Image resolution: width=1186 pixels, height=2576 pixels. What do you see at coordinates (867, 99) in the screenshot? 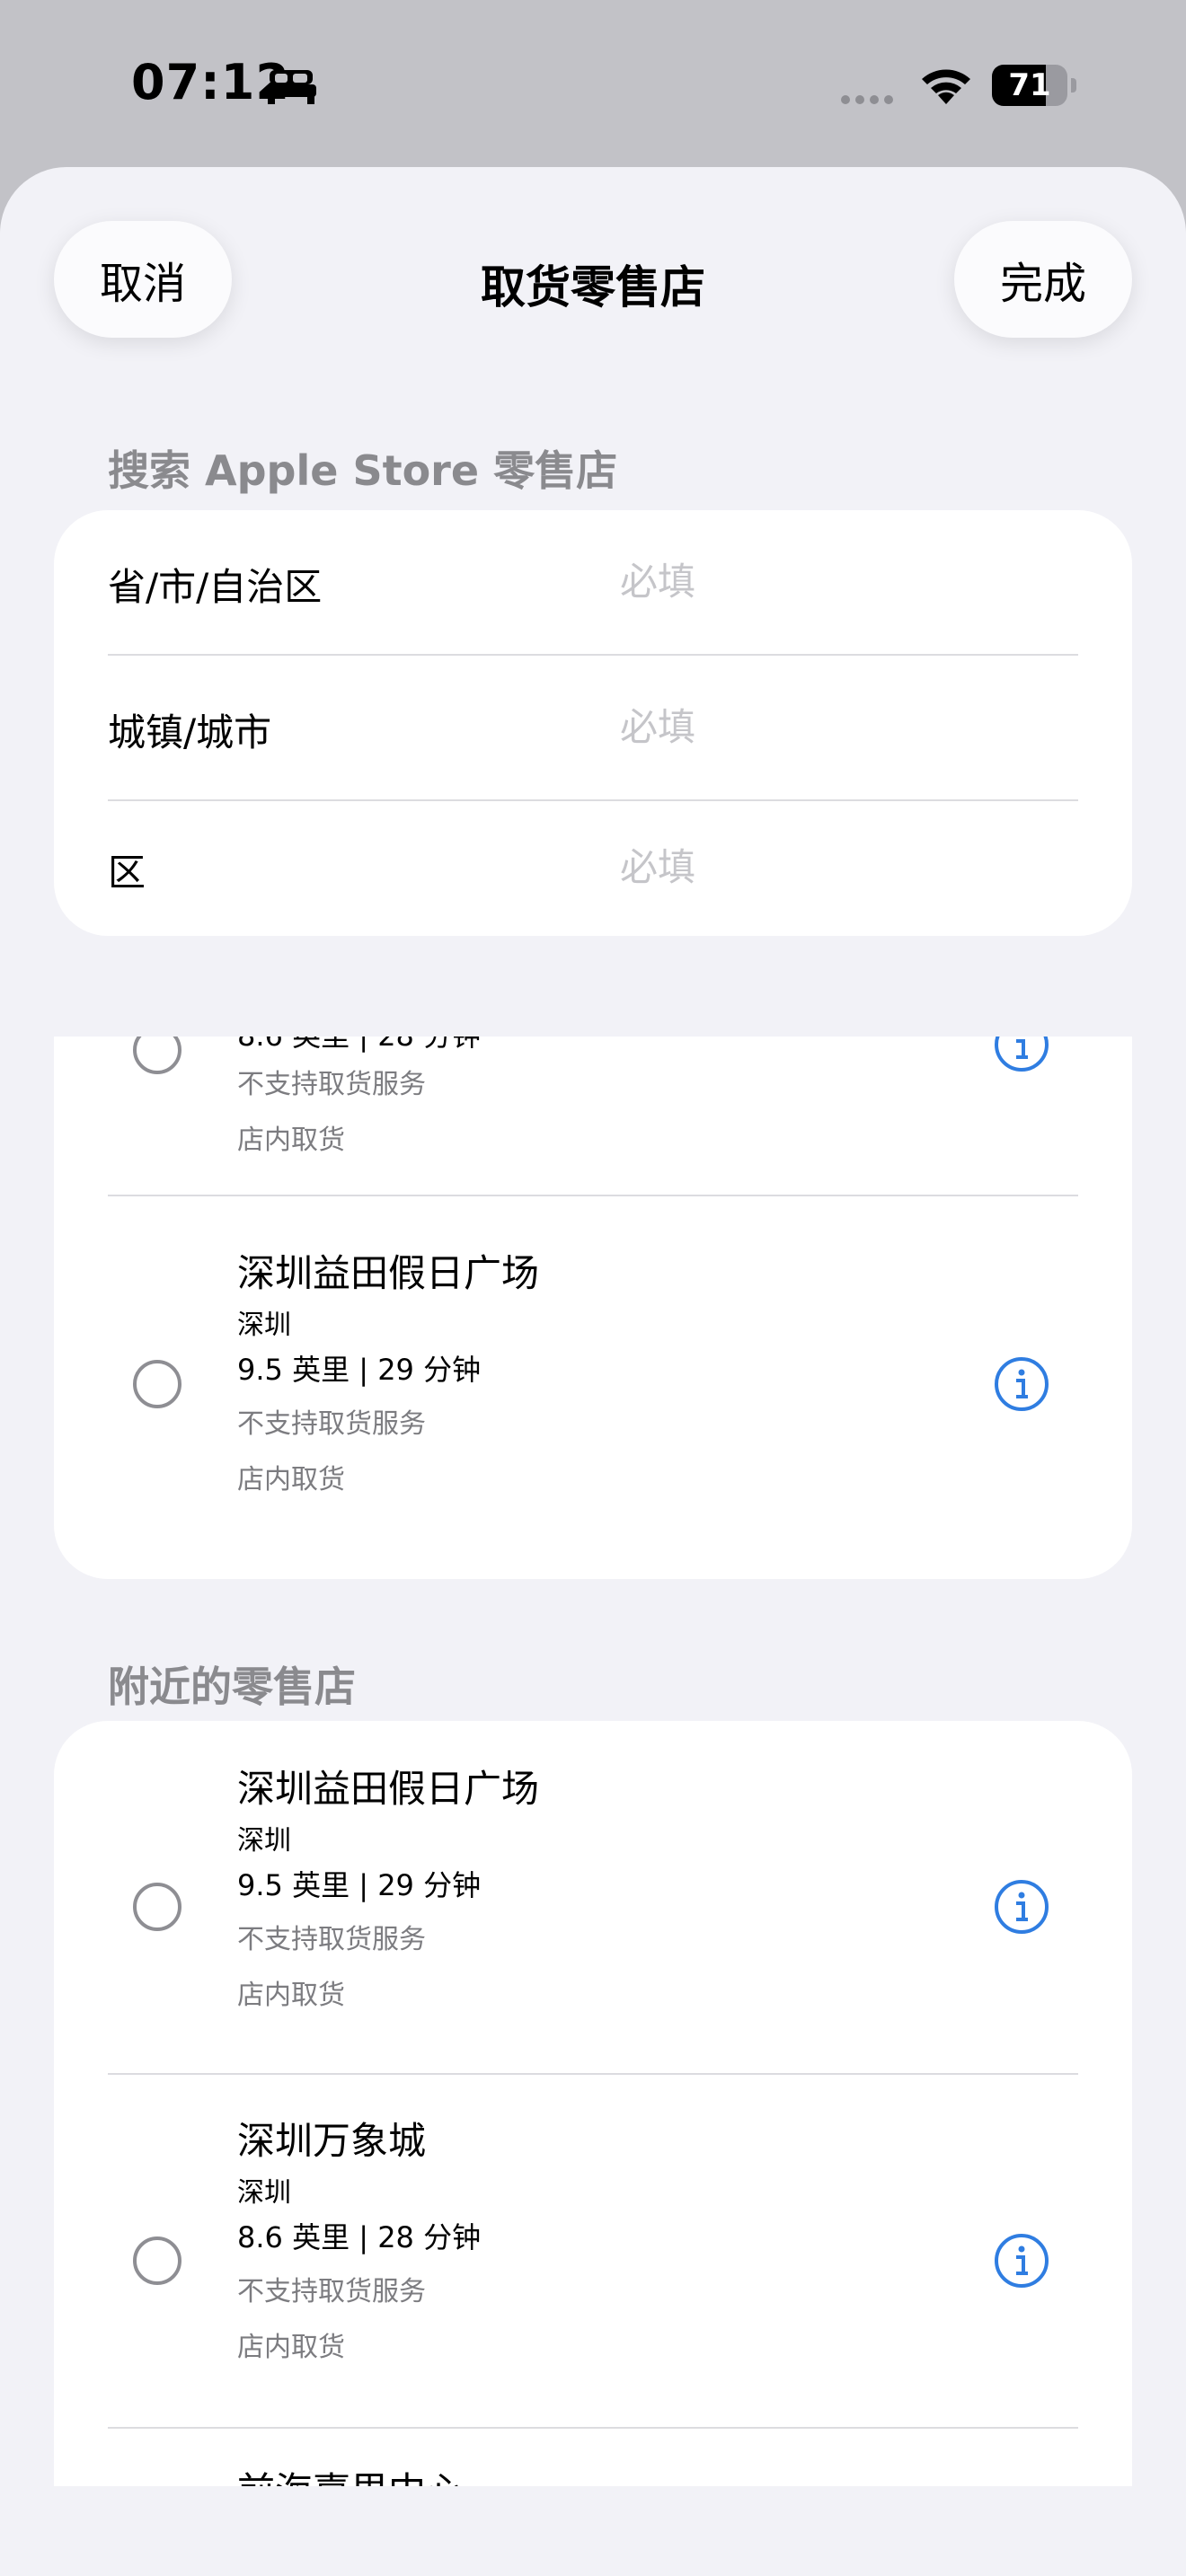
I see `cellular-signal-icon` at bounding box center [867, 99].